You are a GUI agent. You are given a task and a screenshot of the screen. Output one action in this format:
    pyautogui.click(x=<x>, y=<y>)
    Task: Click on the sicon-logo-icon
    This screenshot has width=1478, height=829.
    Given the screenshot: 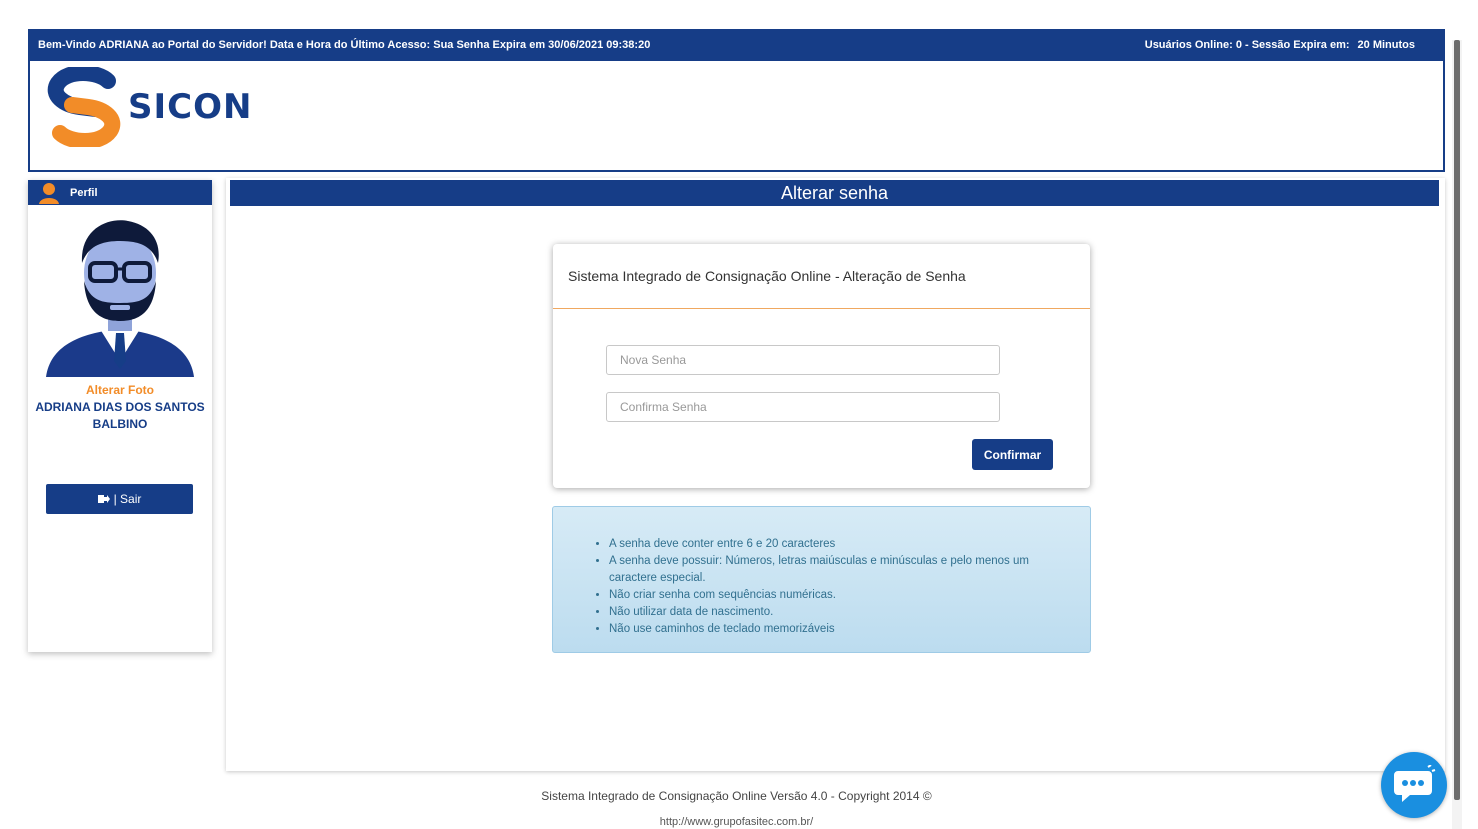 What is the action you would take?
    pyautogui.click(x=84, y=107)
    